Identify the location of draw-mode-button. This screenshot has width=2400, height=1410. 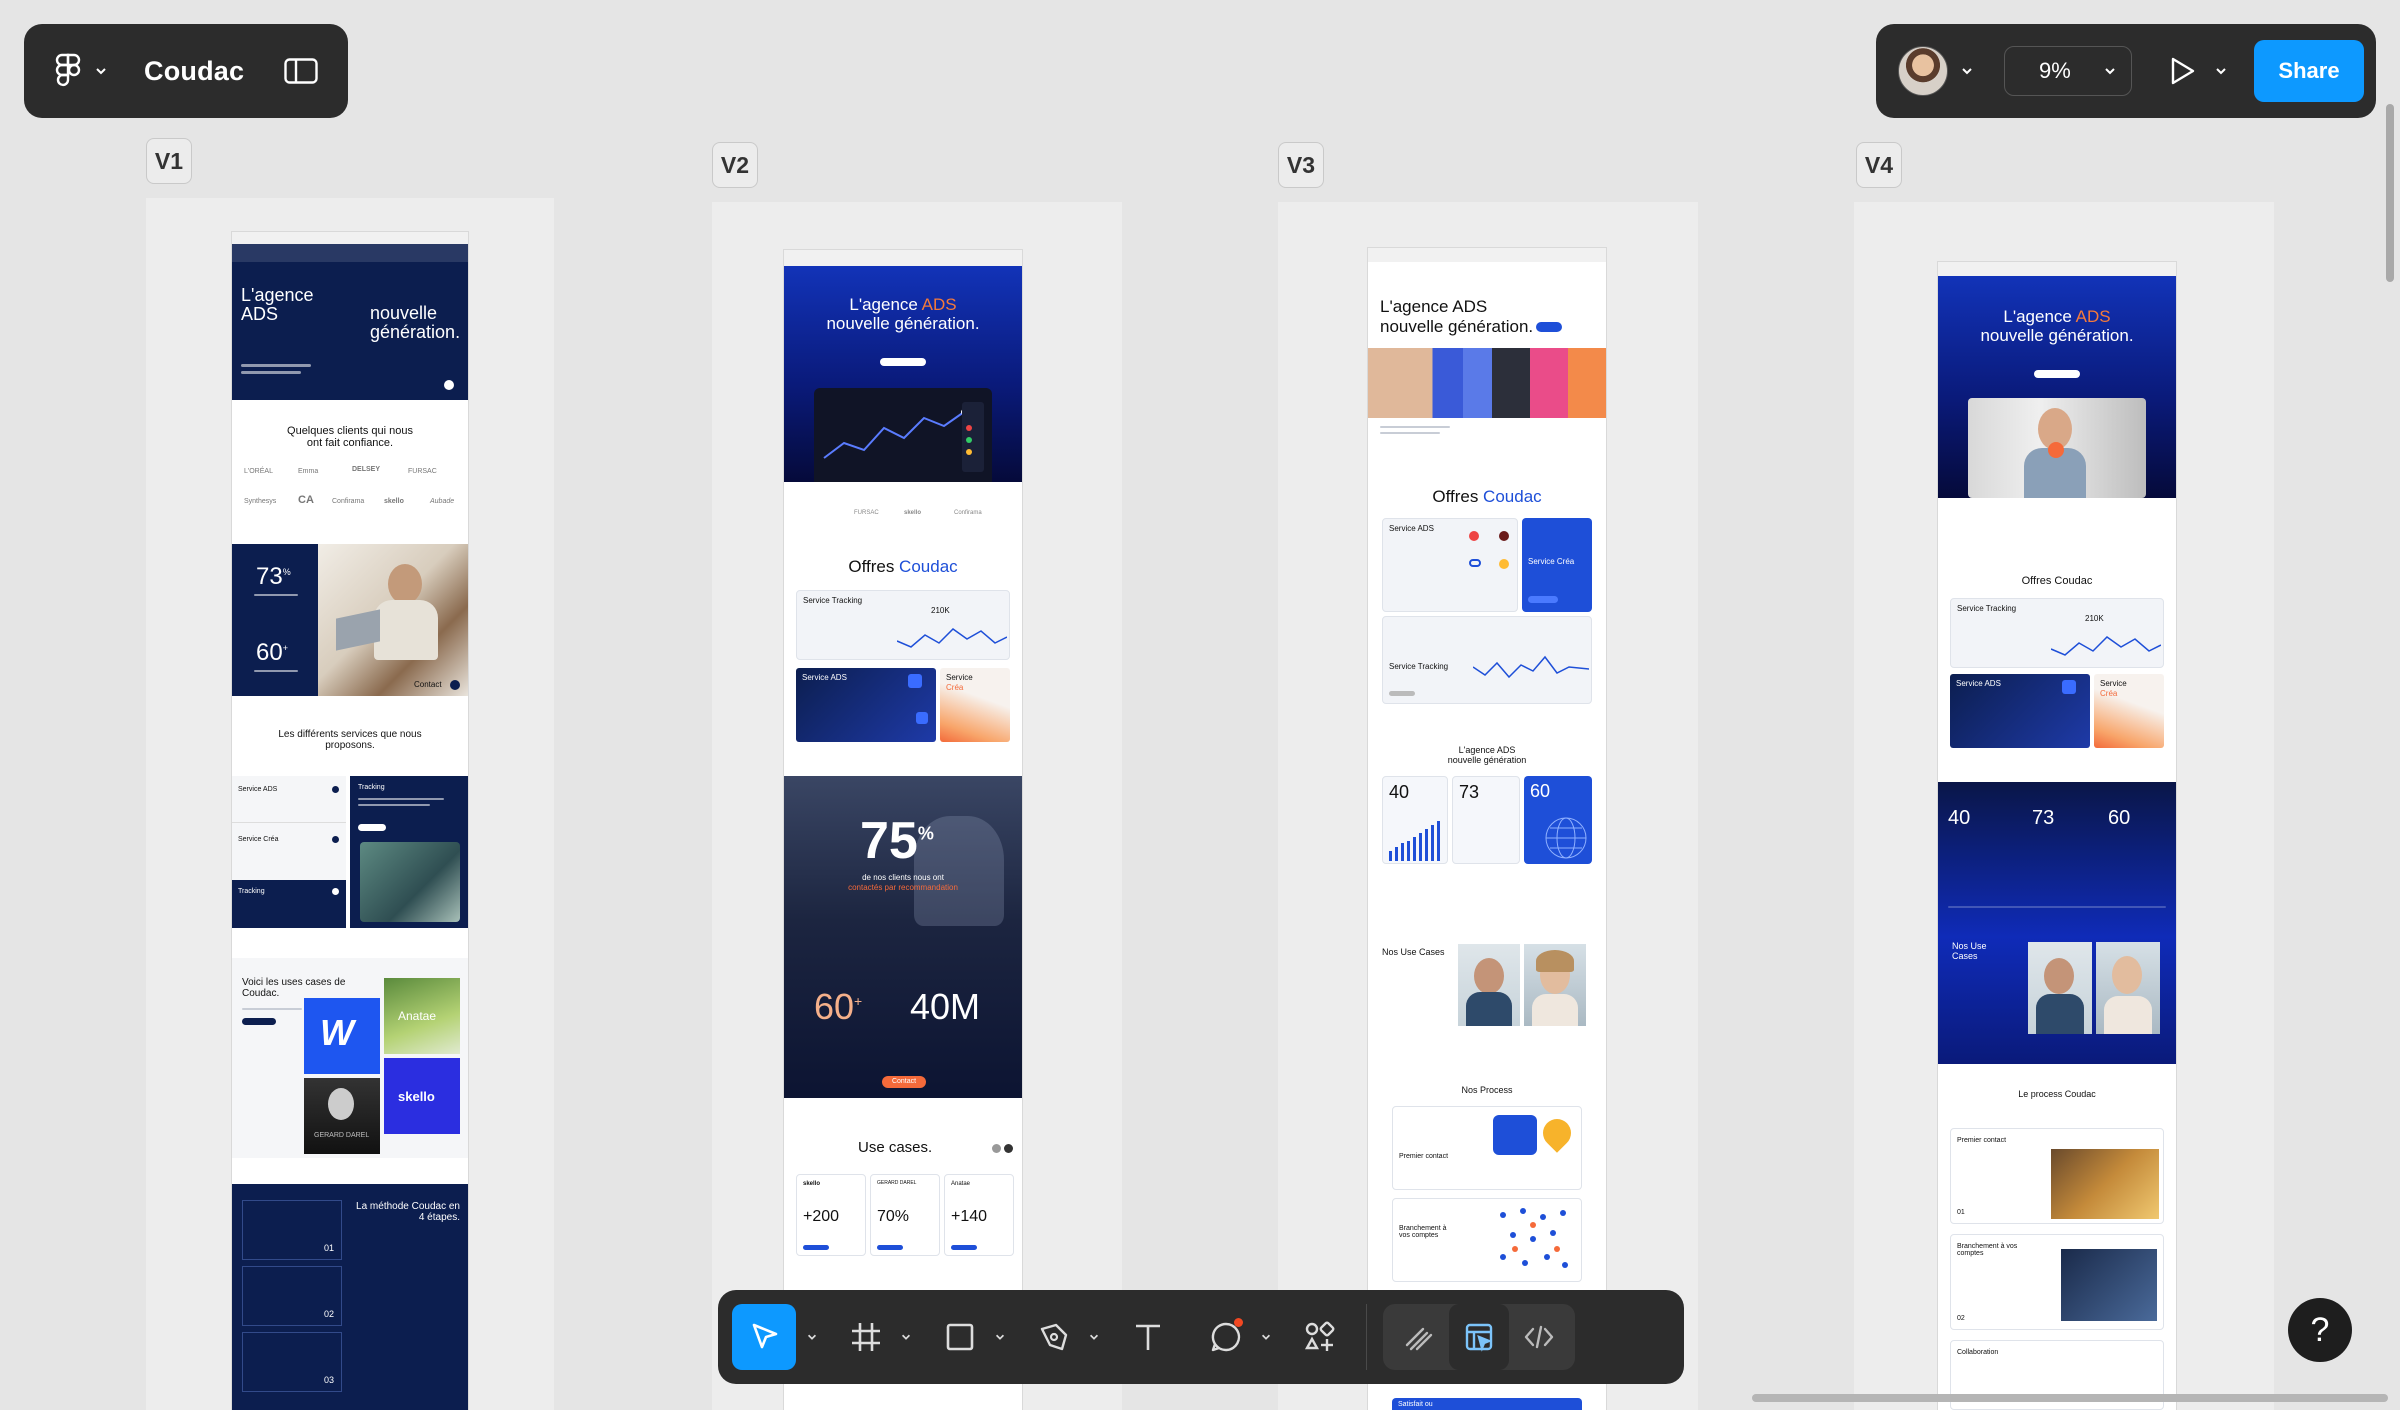
(1419, 1337).